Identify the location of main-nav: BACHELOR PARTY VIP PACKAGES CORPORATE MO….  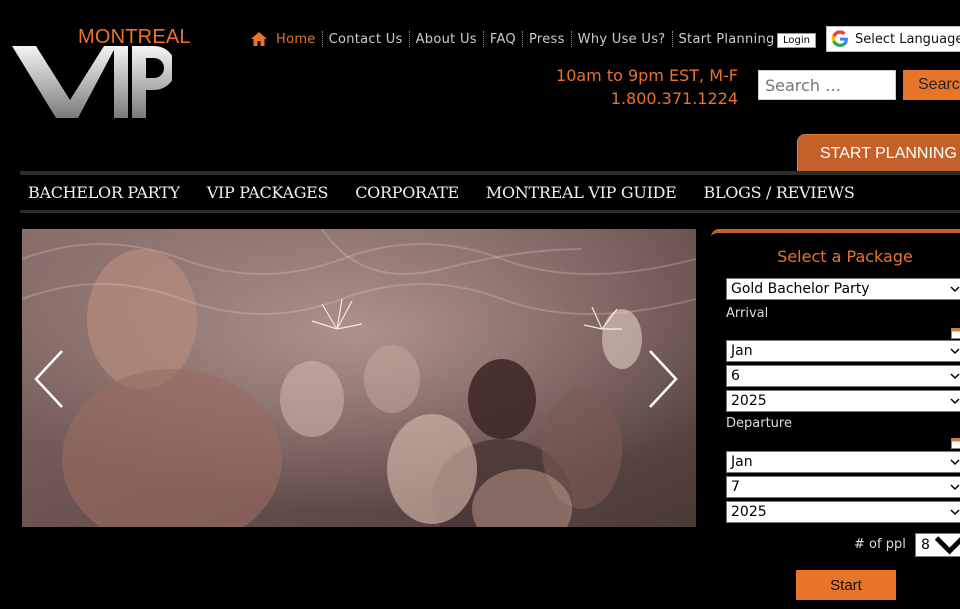
(490, 192).